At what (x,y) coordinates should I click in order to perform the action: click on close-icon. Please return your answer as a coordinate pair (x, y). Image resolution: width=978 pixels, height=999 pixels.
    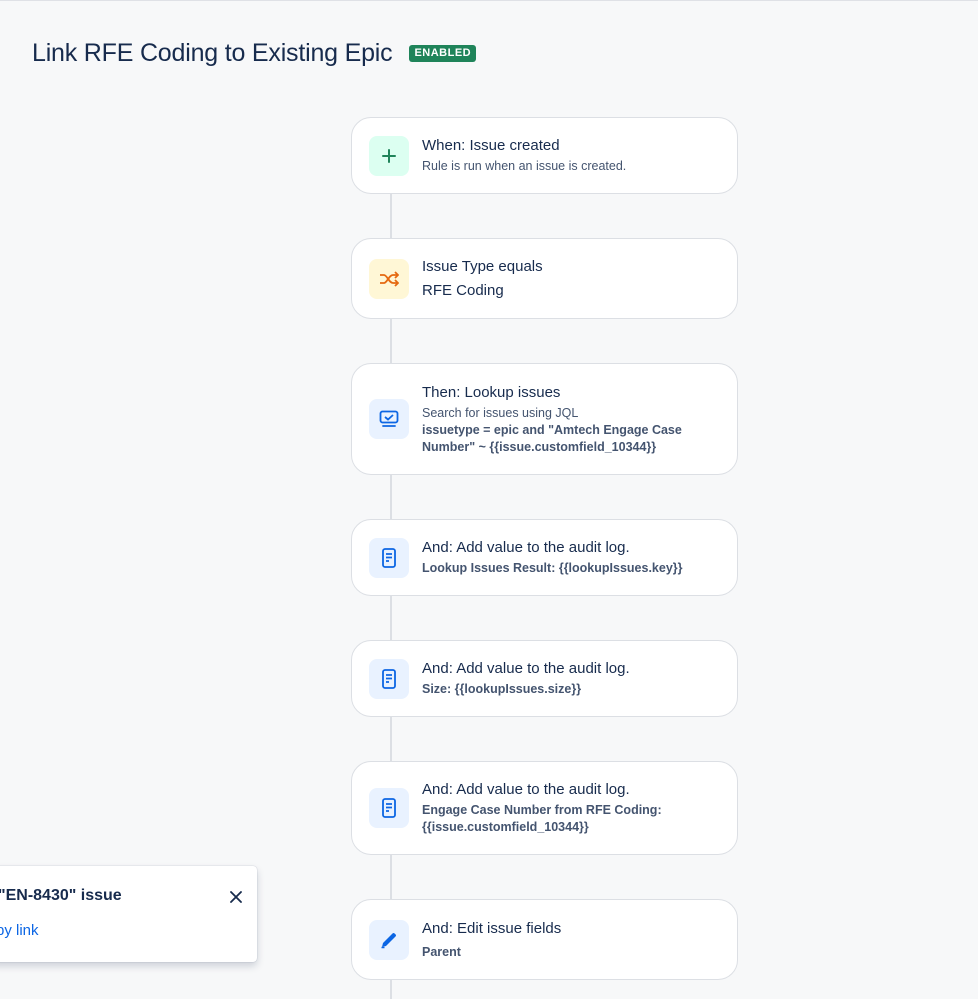
    Looking at the image, I should click on (236, 897).